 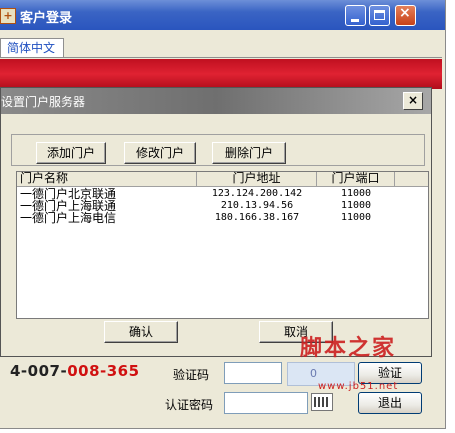 What do you see at coordinates (103, 371) in the screenshot?
I see `hotline-part2: 008-365` at bounding box center [103, 371].